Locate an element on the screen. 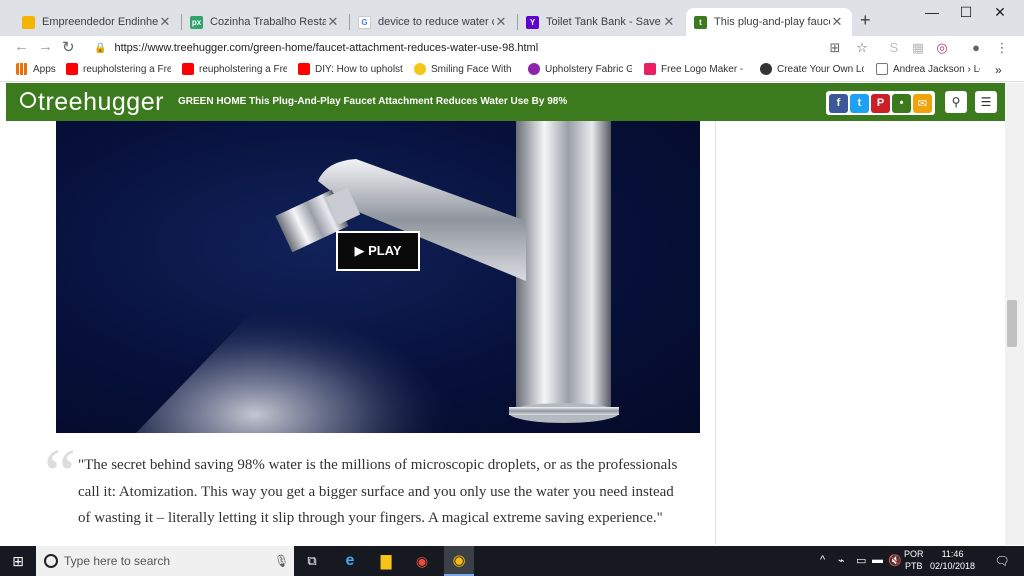 The image size is (1024, 576). bookmark-item: Smiling Face With is located at coordinates (465, 69).